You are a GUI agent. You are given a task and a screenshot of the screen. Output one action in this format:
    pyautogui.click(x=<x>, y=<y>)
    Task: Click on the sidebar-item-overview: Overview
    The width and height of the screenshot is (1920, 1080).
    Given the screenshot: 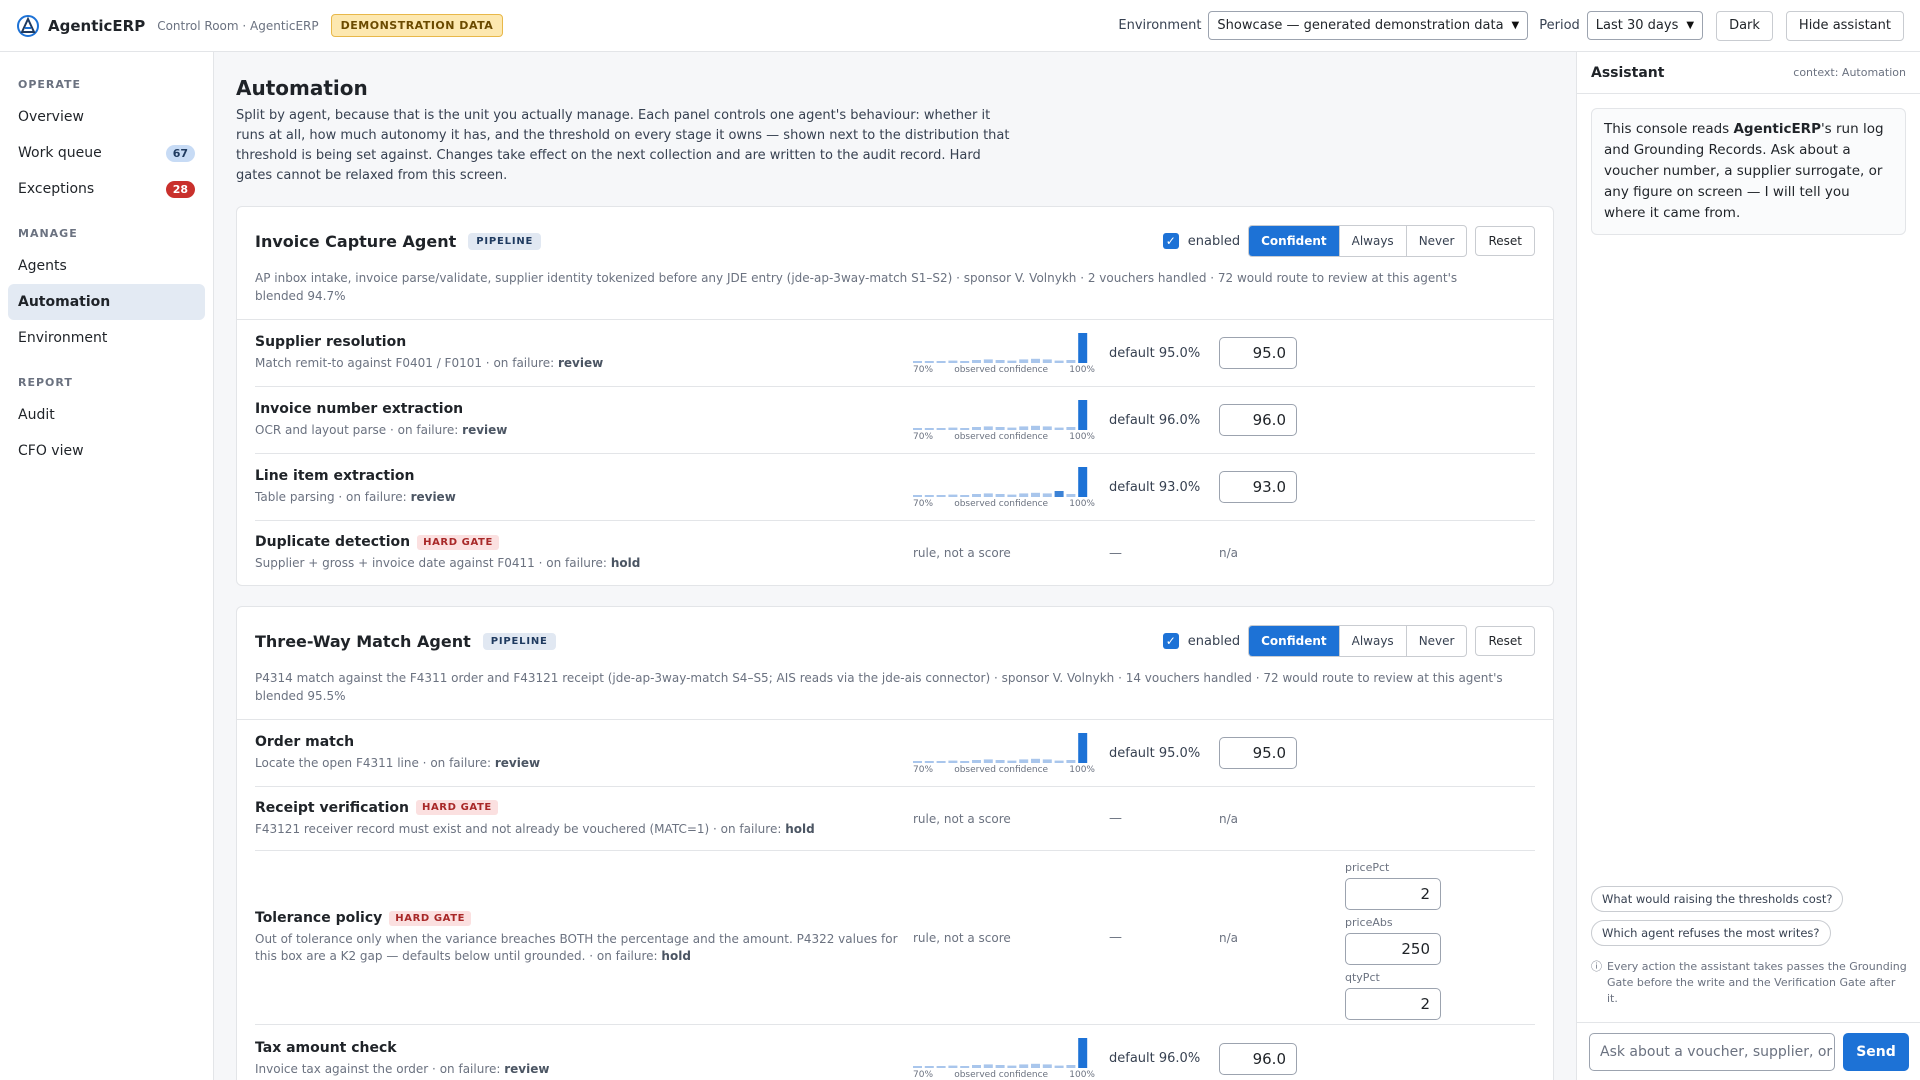 What is the action you would take?
    pyautogui.click(x=106, y=117)
    